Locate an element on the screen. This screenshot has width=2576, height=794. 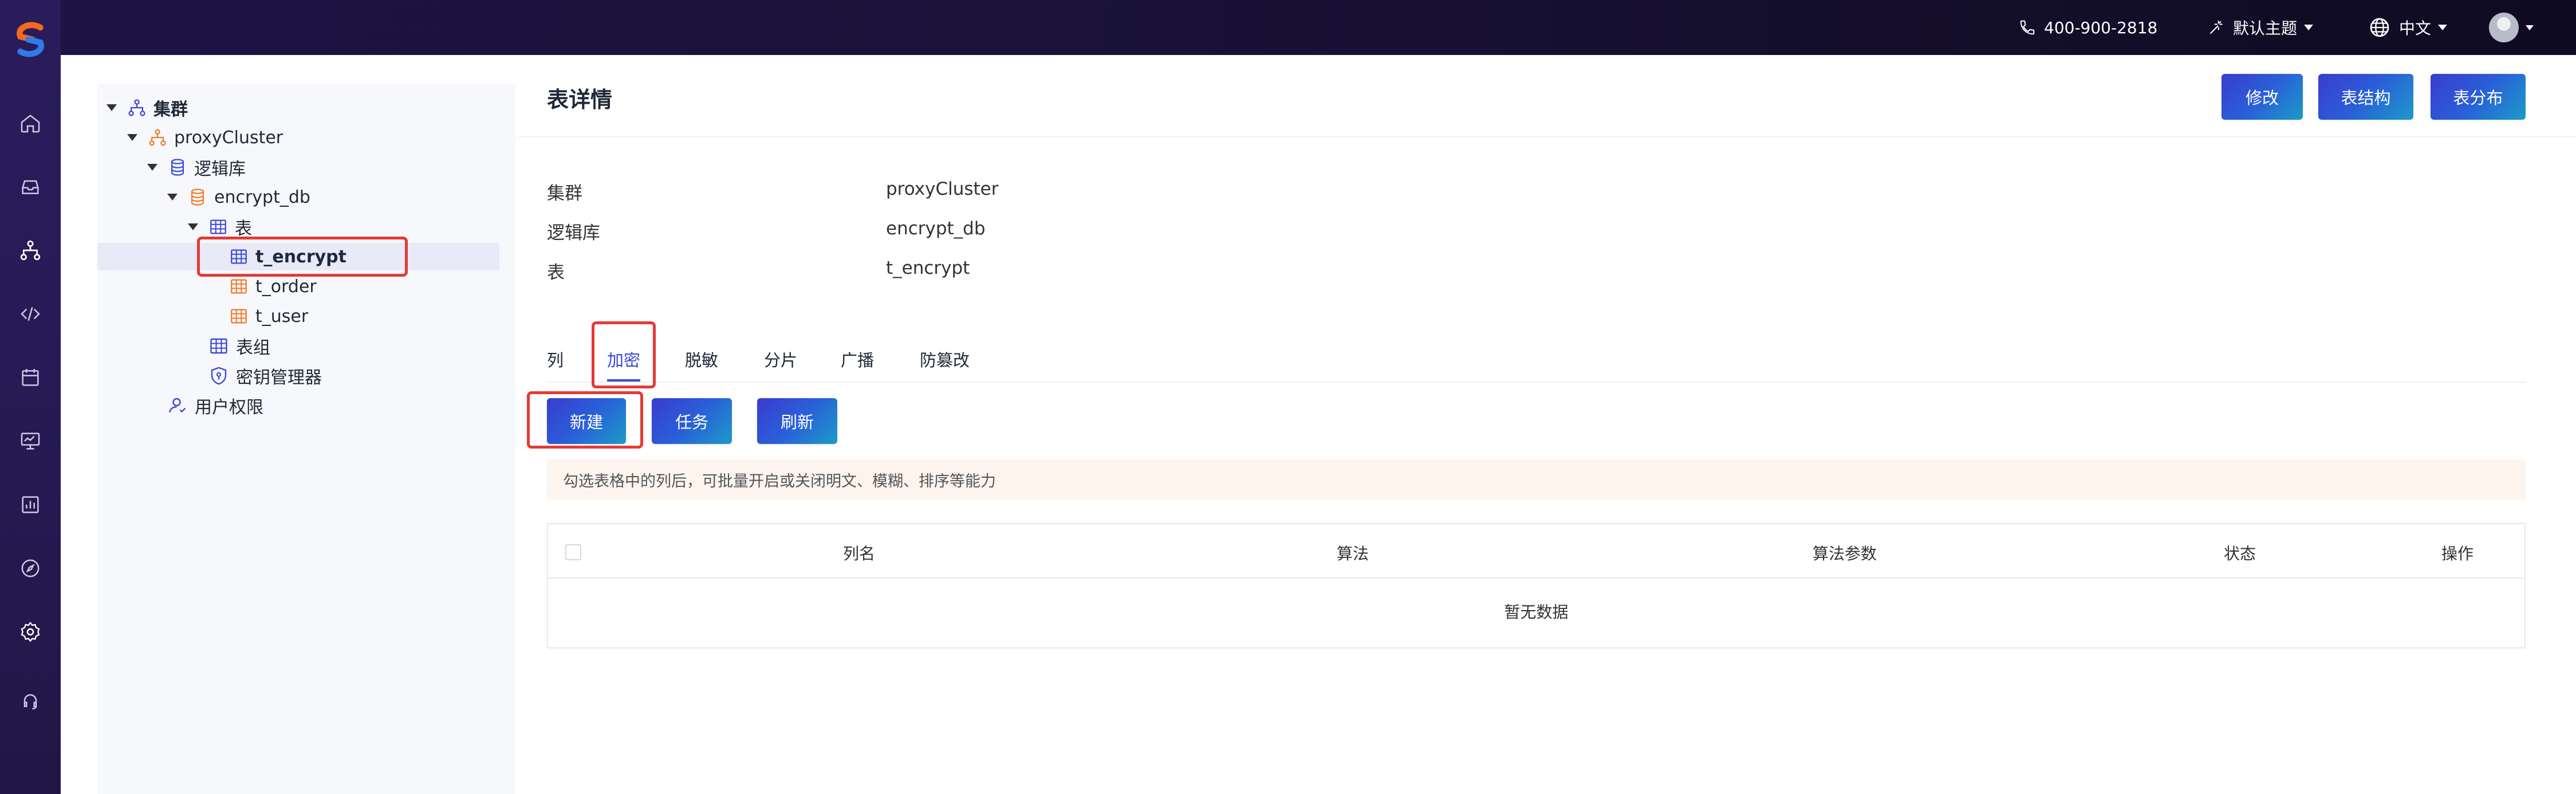
tree-node-logic-db: 逻辑库 is located at coordinates (197, 167).